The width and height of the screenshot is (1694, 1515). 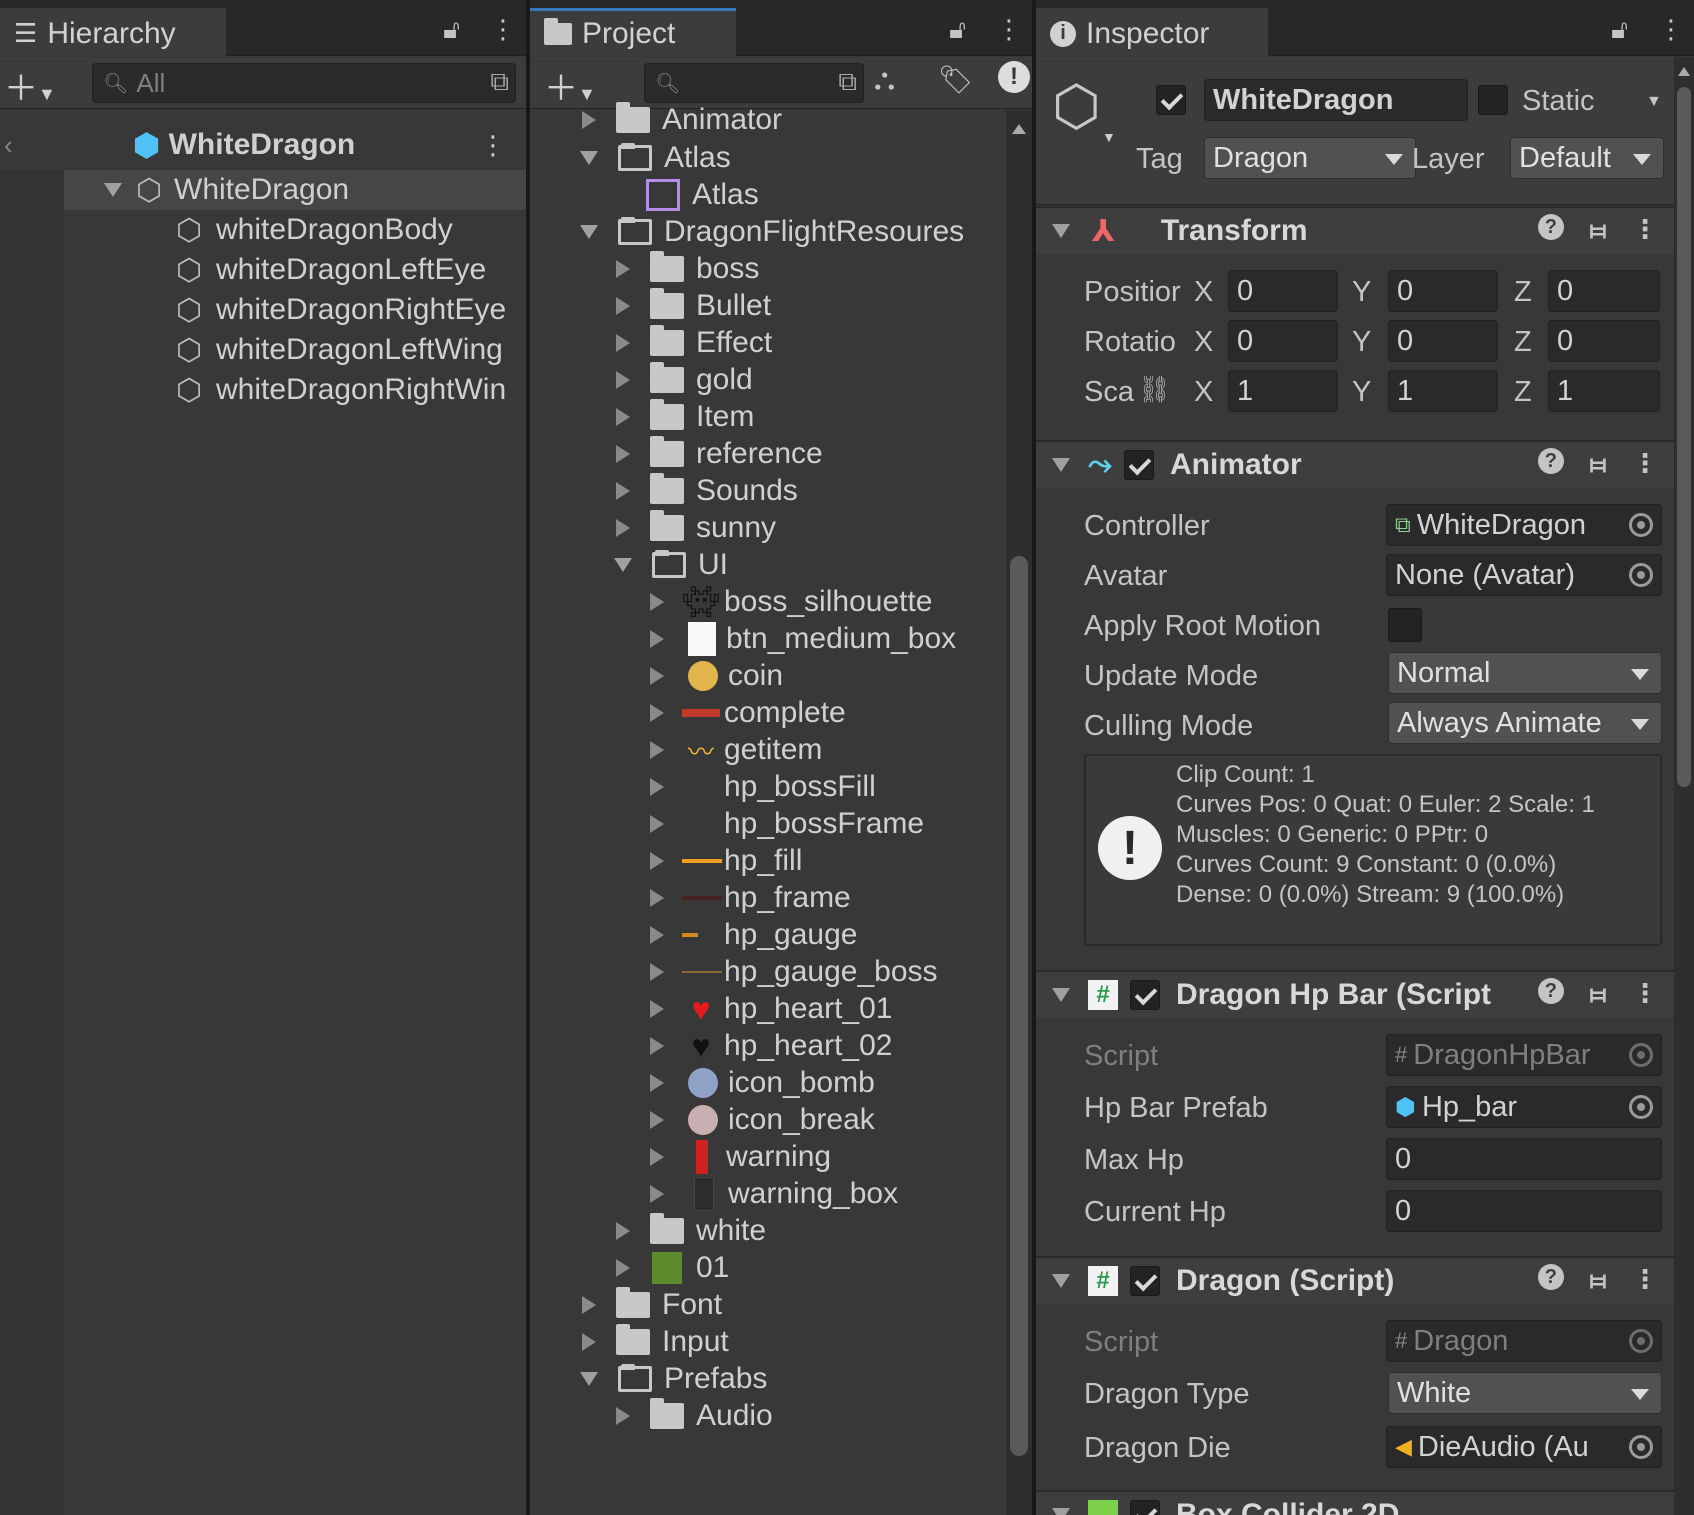 I want to click on object-name-field: WhiteDragon, so click(x=1336, y=100).